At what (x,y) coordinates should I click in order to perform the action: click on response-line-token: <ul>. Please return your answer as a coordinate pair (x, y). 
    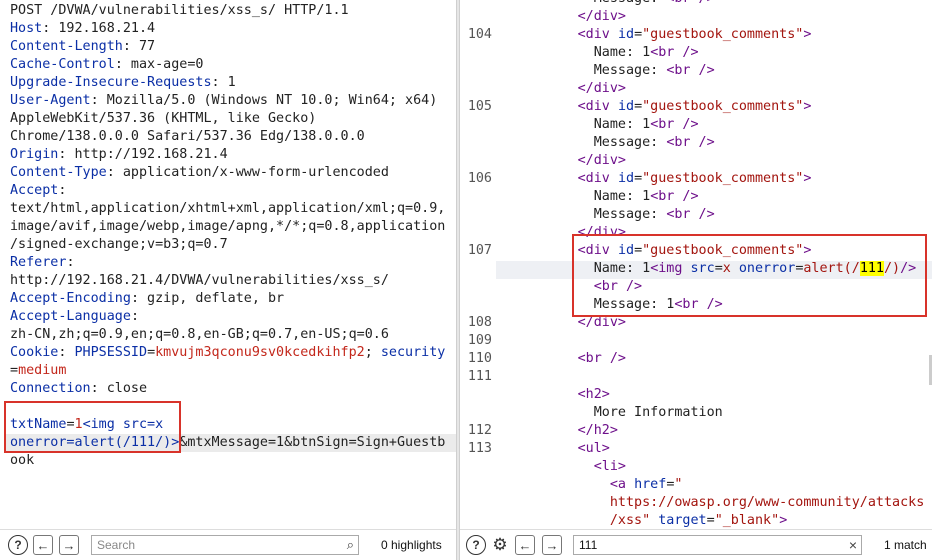
    Looking at the image, I should click on (593, 448).